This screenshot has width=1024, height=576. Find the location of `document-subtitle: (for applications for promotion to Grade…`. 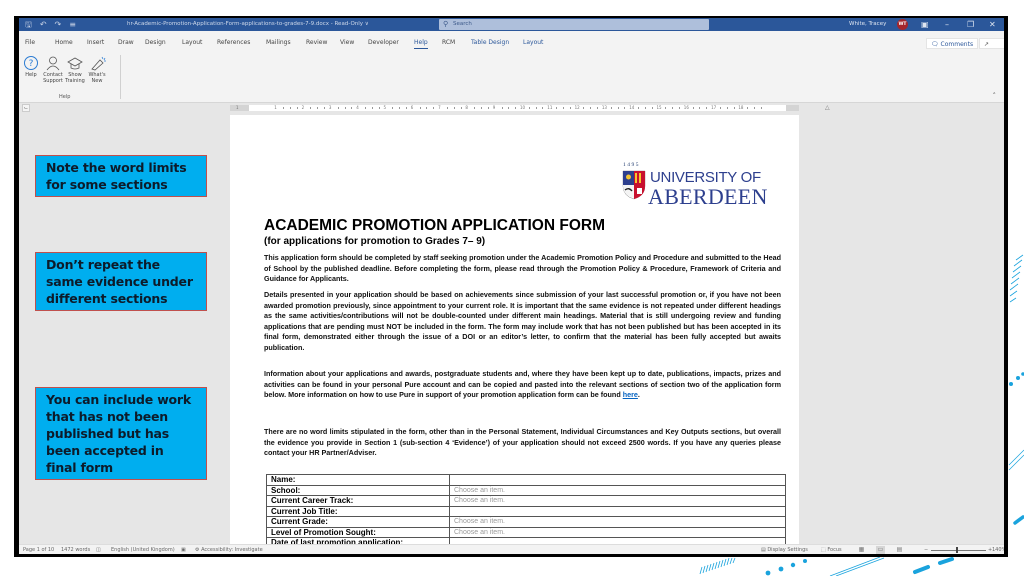

document-subtitle: (for applications for promotion to Grade… is located at coordinates (375, 241).